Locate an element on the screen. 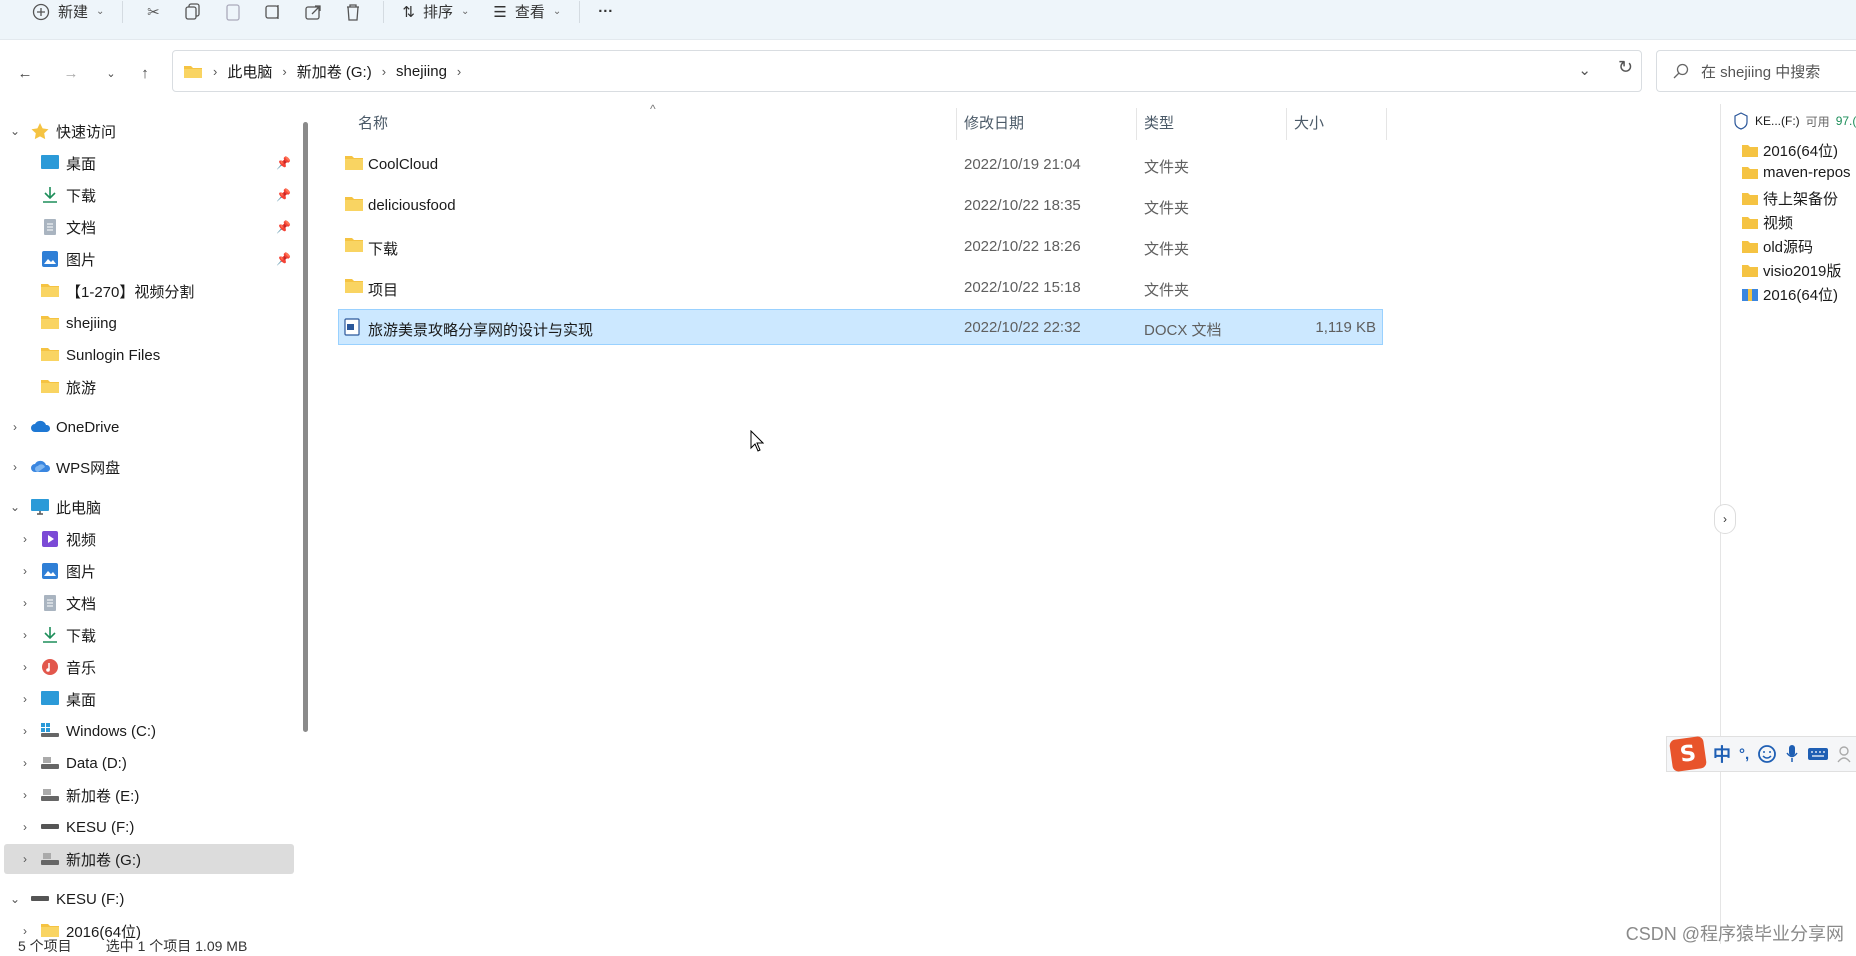 This screenshot has height=956, width=1856. file-row: 下载 2022/10/22 18:26 文件夹 is located at coordinates (860, 247).